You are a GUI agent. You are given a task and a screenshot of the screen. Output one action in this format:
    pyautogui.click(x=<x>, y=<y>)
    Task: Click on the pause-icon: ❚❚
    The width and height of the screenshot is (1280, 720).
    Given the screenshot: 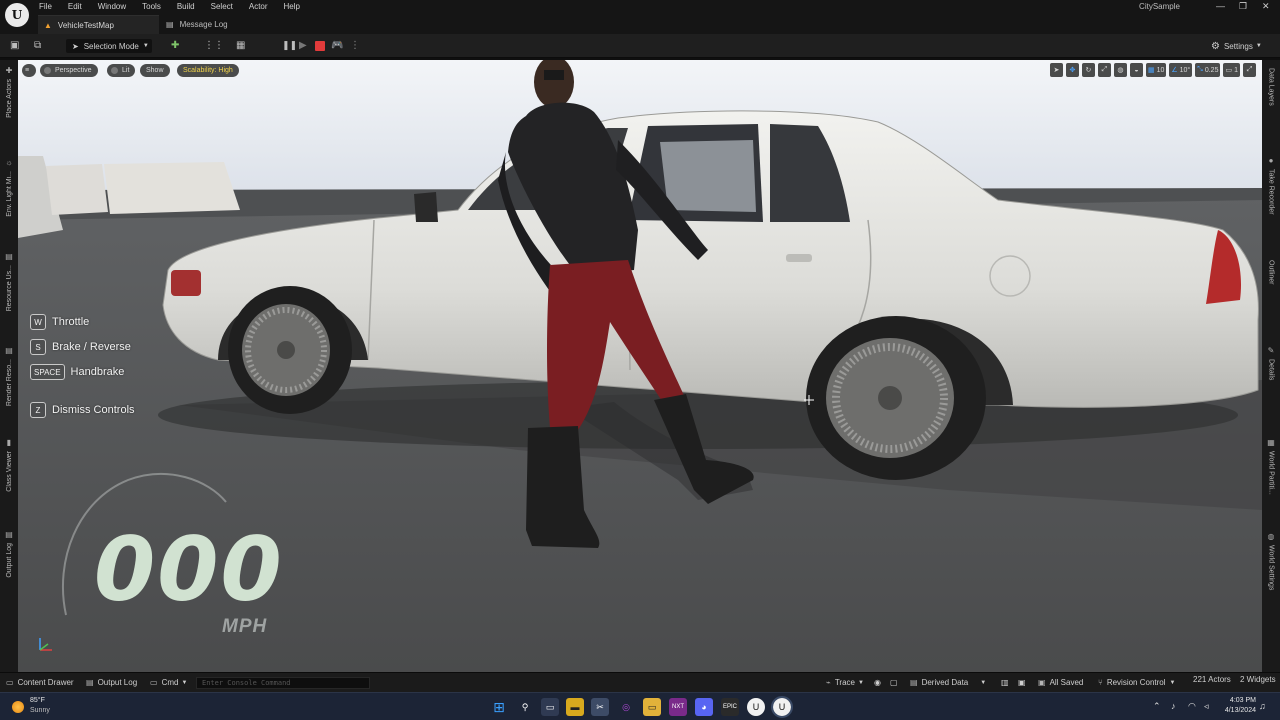 What is the action you would take?
    pyautogui.click(x=289, y=45)
    